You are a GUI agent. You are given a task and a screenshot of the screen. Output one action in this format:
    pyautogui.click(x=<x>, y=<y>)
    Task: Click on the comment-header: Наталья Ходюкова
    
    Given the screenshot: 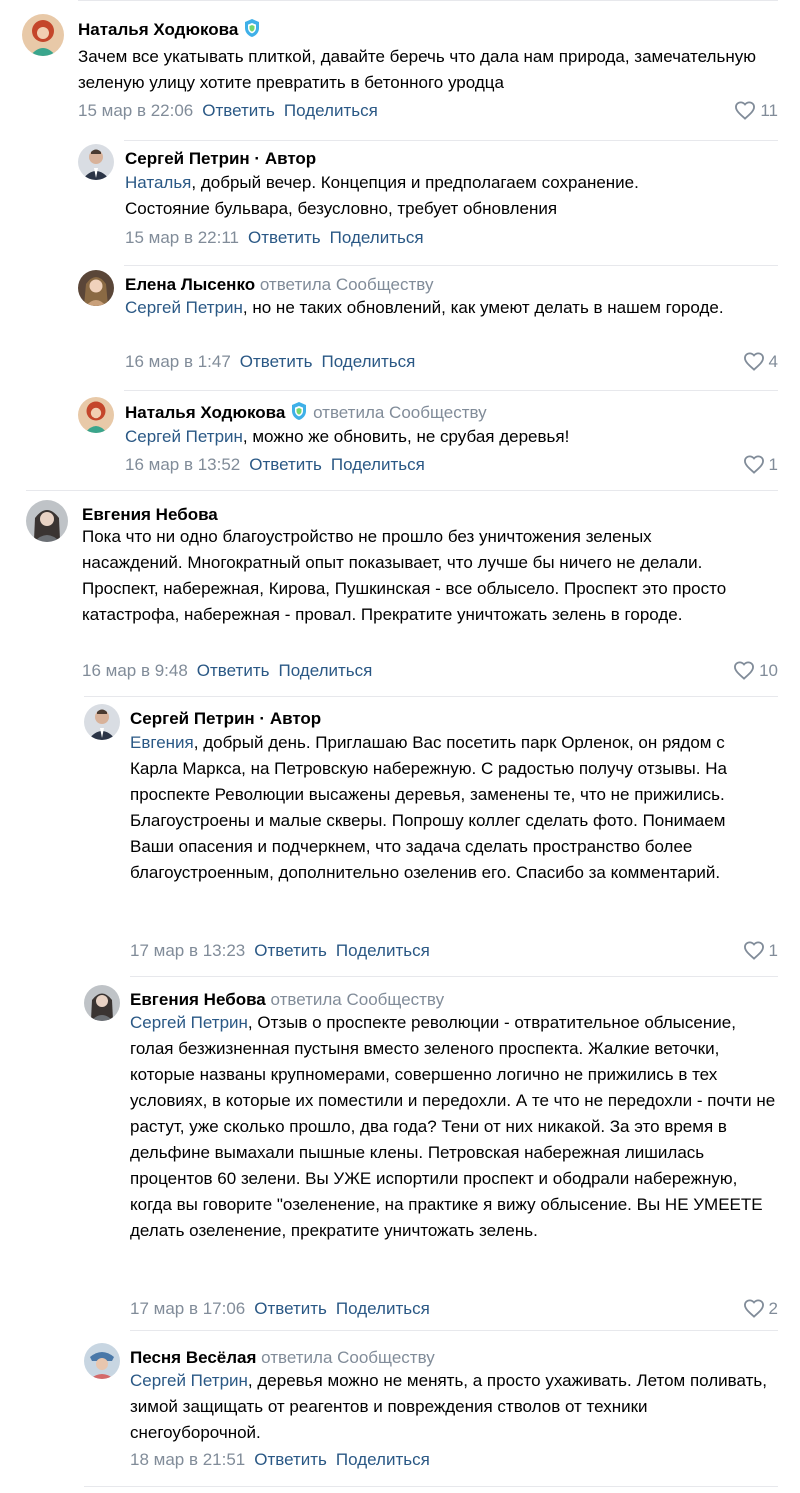 What is the action you would take?
    pyautogui.click(x=169, y=29)
    